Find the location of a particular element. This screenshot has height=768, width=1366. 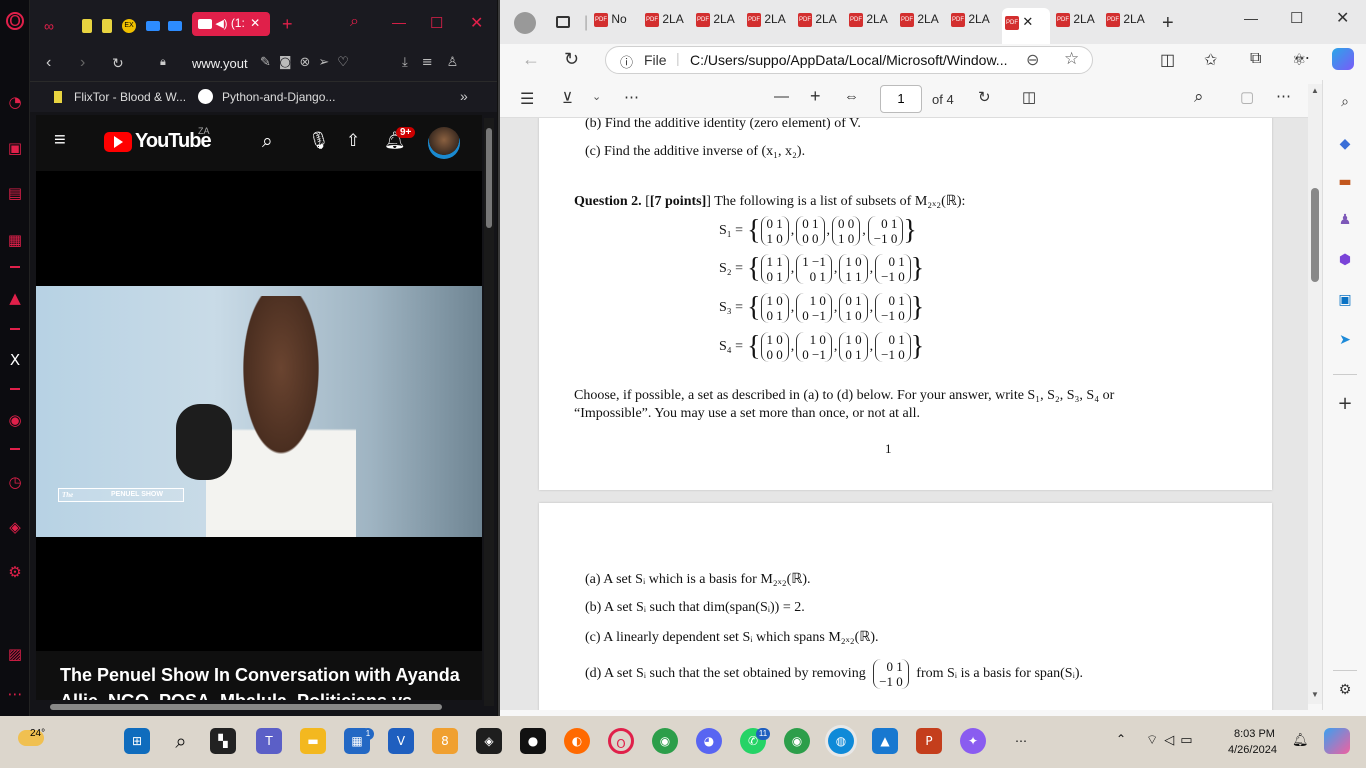

tray-chevron-up-icon: ⌃ is located at coordinates (1121, 739).